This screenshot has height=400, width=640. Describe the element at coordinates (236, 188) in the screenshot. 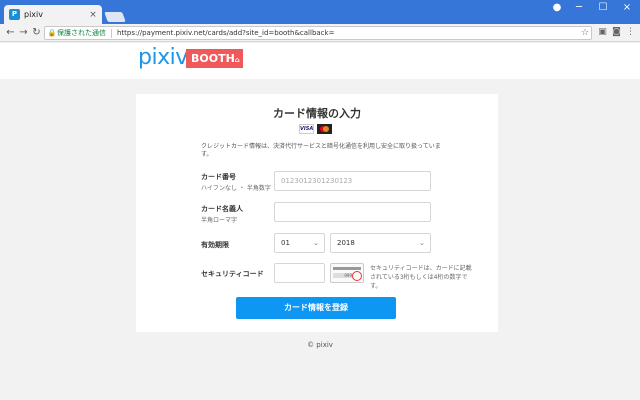

I see `card-number-sublabel: ハイフンなし ・ 半角数字` at that location.